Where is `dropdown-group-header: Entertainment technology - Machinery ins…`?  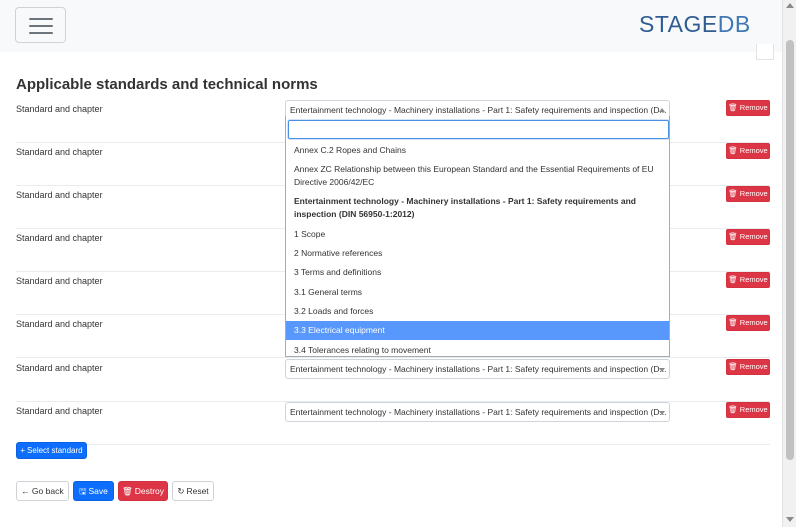 dropdown-group-header: Entertainment technology - Machinery ins… is located at coordinates (465, 207).